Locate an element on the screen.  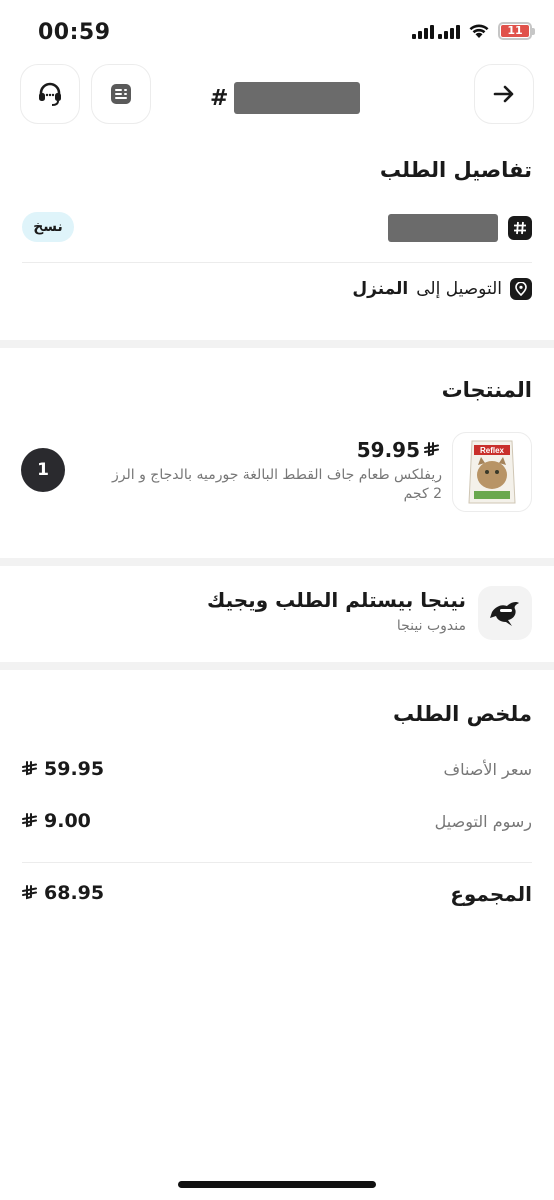
arrow-right-icon is located at coordinates (503, 94).